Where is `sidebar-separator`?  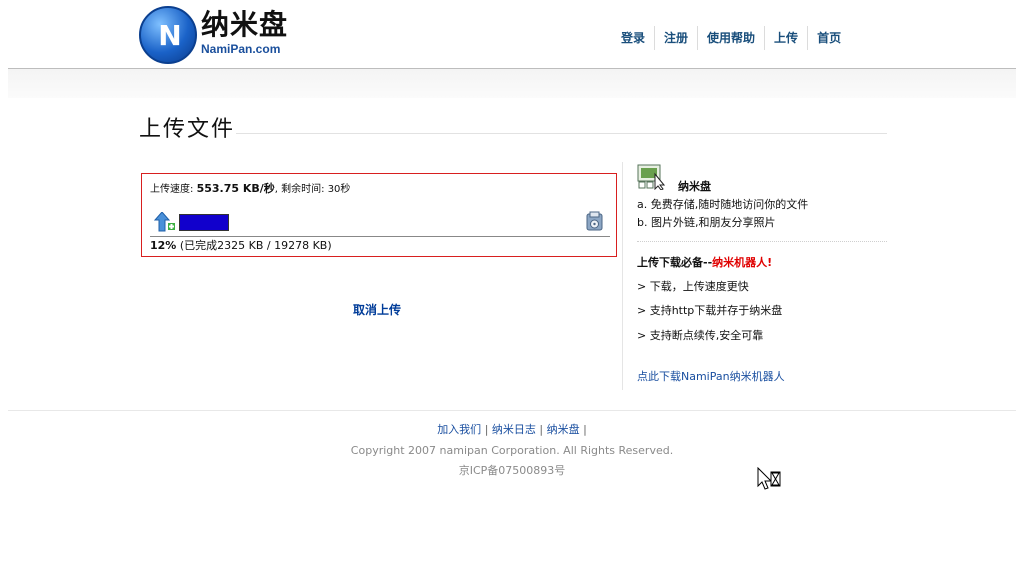
sidebar-separator is located at coordinates (622, 276).